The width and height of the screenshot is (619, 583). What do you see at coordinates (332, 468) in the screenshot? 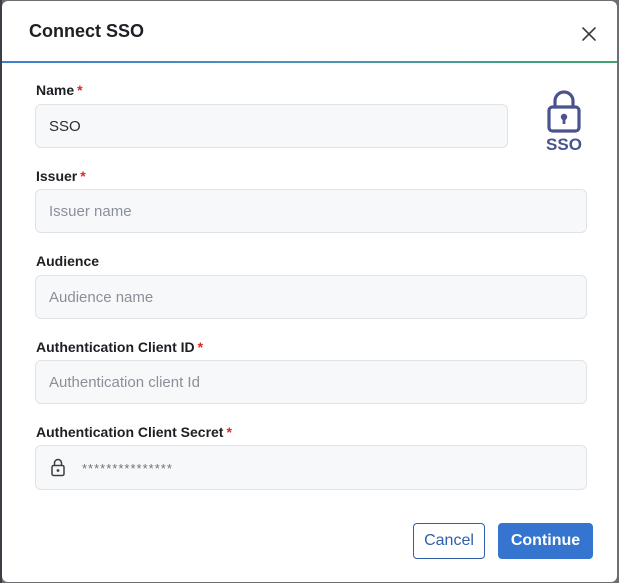
I see `client-secret-input` at bounding box center [332, 468].